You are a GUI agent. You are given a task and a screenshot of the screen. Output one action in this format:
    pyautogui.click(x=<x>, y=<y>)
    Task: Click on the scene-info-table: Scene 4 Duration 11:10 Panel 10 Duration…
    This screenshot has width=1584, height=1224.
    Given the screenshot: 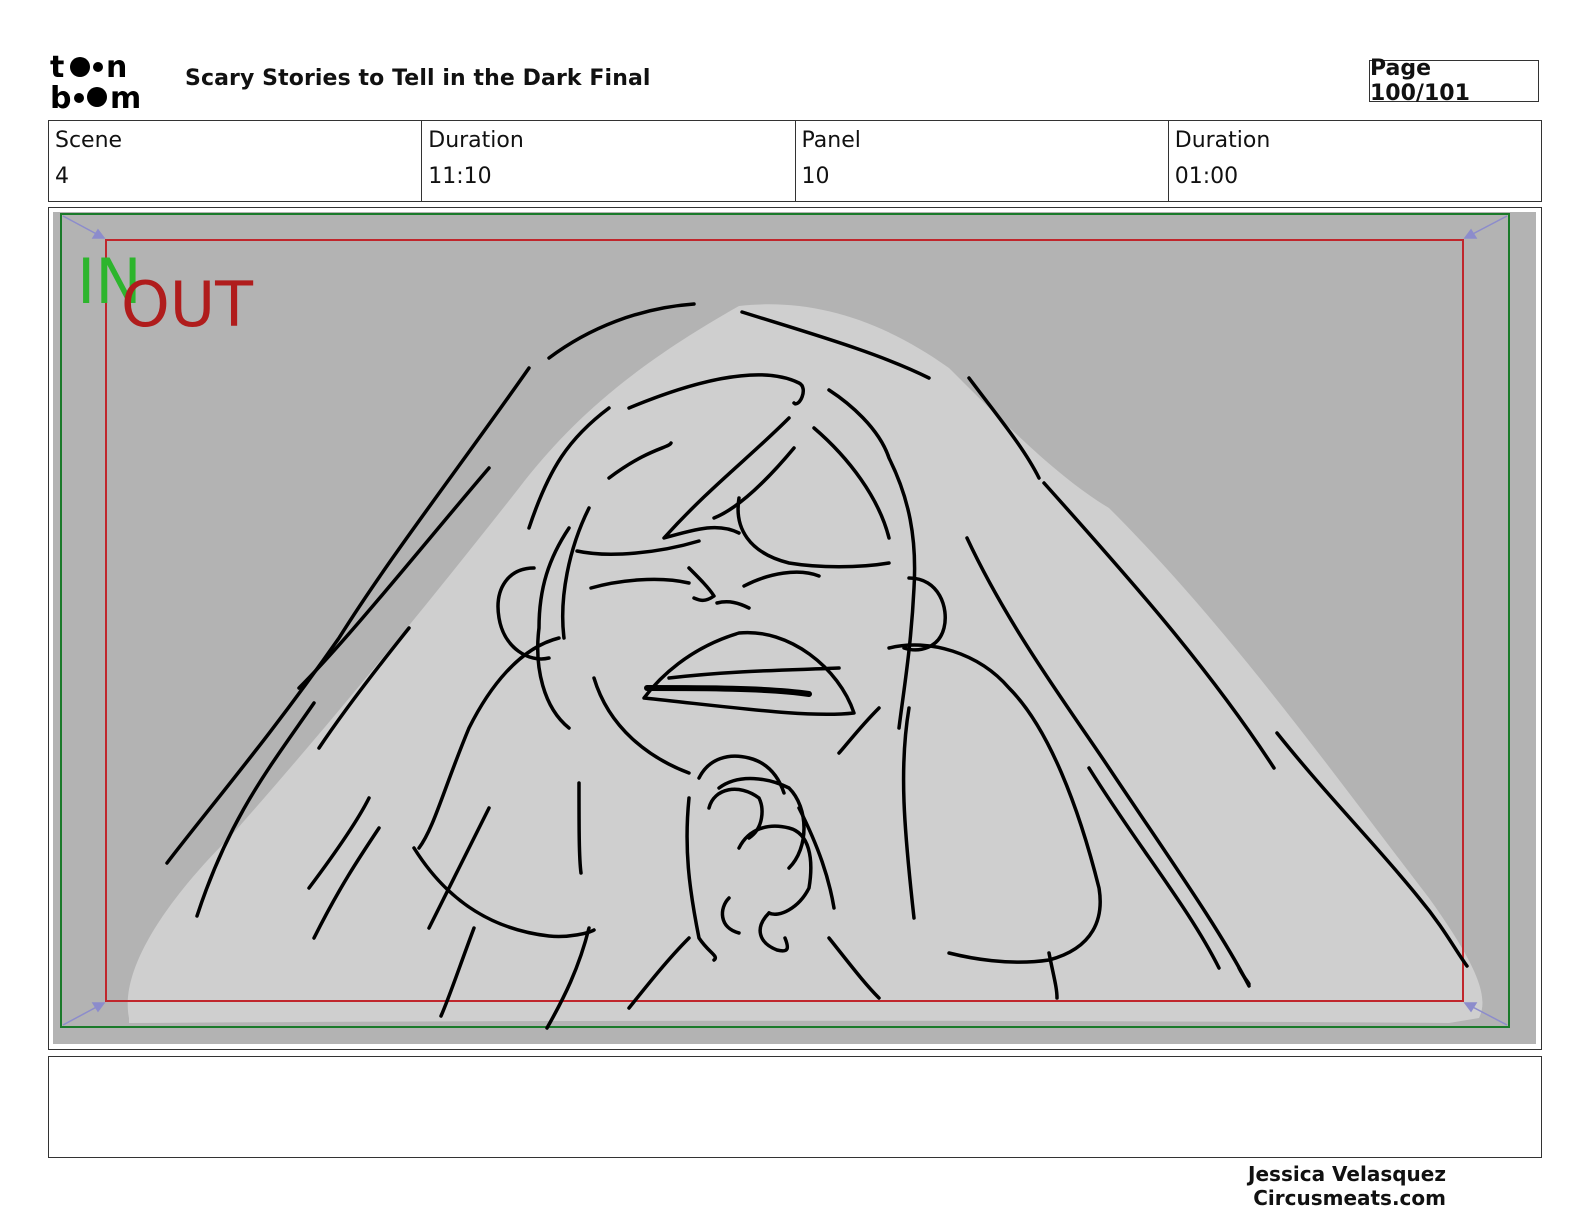 What is the action you would take?
    pyautogui.click(x=795, y=161)
    